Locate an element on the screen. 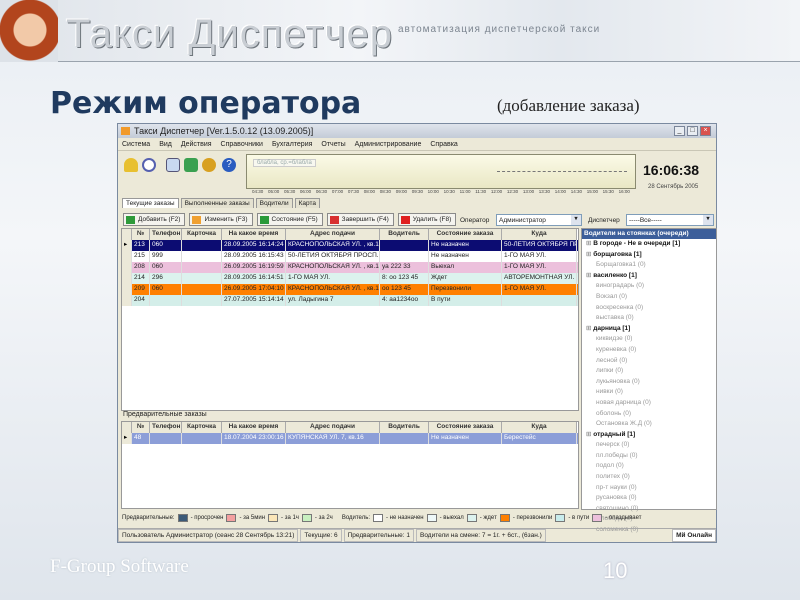  tree-item: новая дарница (0) is located at coordinates (649, 403).